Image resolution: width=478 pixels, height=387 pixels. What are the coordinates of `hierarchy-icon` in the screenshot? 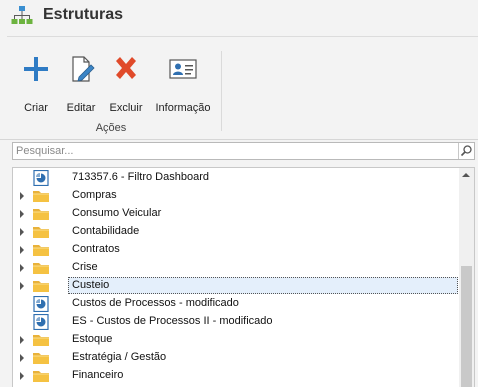 It's located at (22, 15).